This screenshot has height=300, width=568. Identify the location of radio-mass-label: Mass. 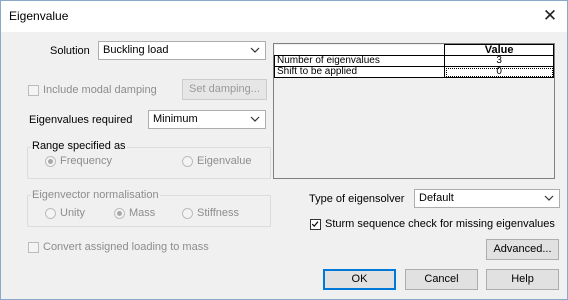
(142, 213).